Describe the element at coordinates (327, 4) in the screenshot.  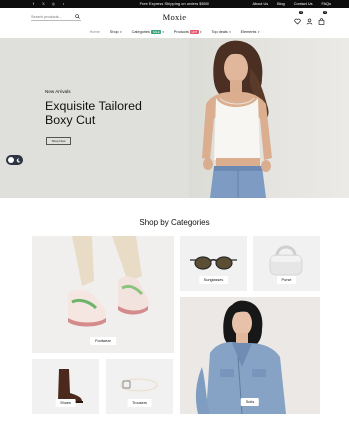
I see `top-link-faqs: FAQs` at that location.